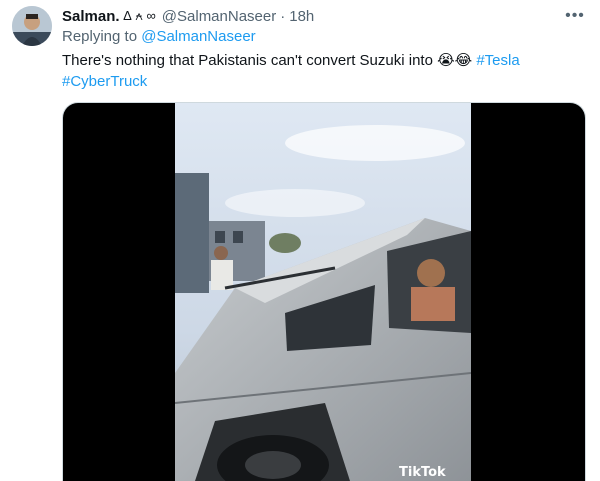  What do you see at coordinates (455, 60) in the screenshot?
I see `tweet-emojis: 😭😂` at bounding box center [455, 60].